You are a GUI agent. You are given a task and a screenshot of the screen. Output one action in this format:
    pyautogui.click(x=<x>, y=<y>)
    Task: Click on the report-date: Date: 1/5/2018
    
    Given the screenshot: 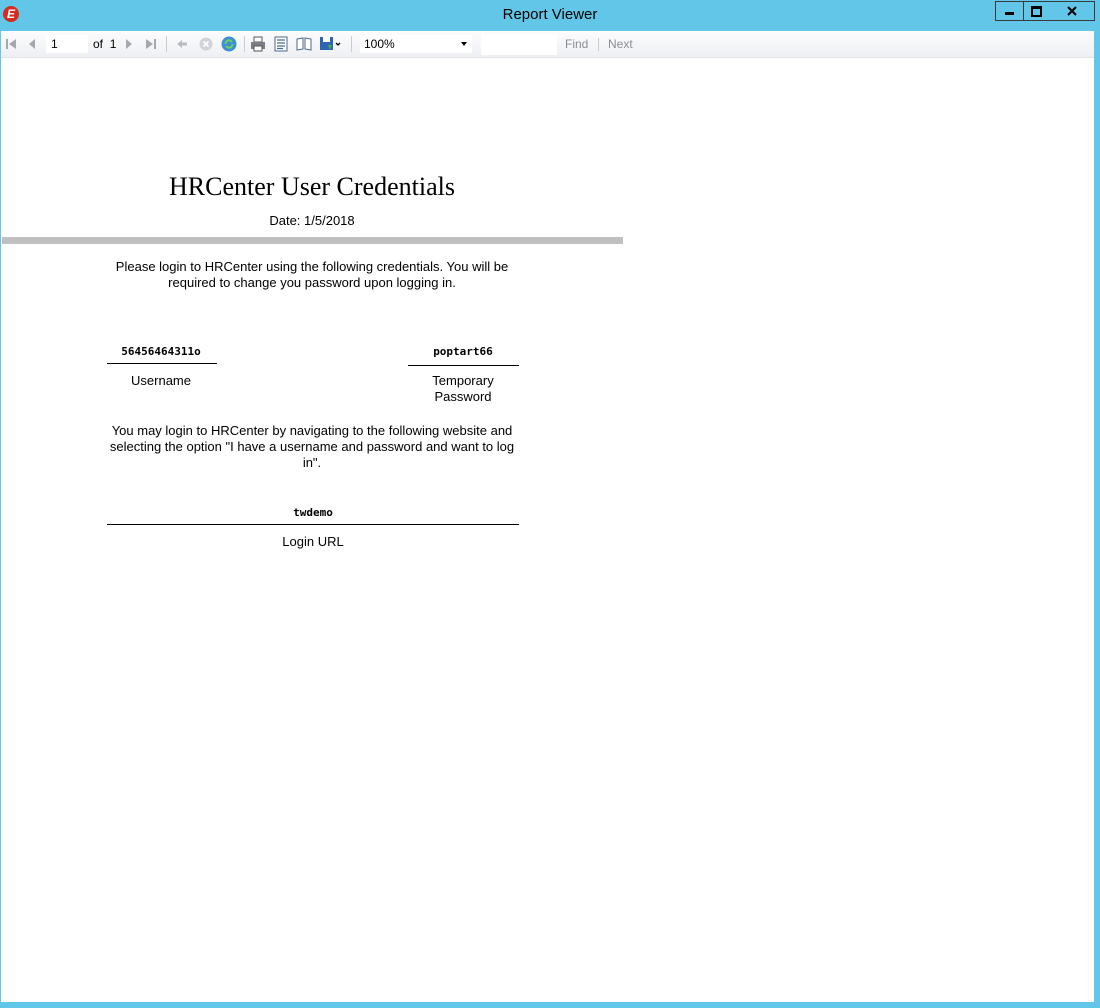 What is the action you would take?
    pyautogui.click(x=312, y=220)
    